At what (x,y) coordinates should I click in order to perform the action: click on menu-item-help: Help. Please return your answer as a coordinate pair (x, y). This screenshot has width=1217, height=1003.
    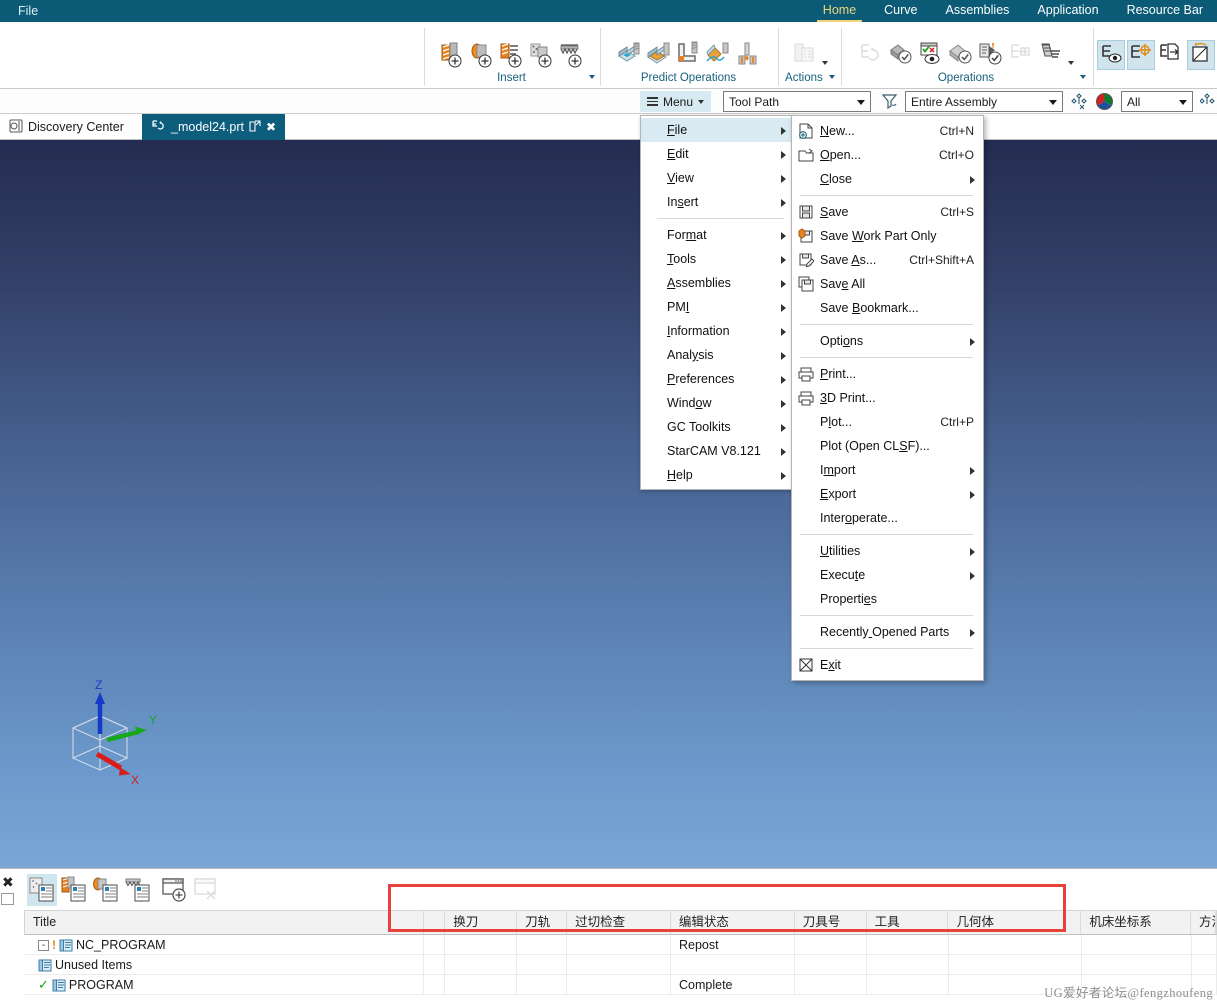
    Looking at the image, I should click on (717, 475).